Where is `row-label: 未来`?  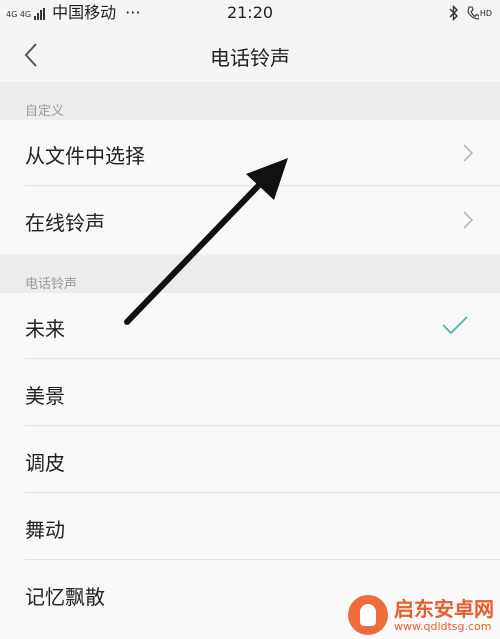 row-label: 未来 is located at coordinates (45, 329).